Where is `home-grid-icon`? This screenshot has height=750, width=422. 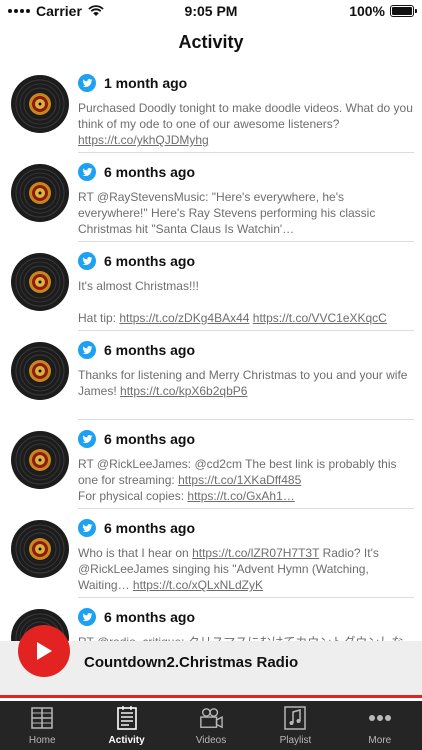 home-grid-icon is located at coordinates (42, 718).